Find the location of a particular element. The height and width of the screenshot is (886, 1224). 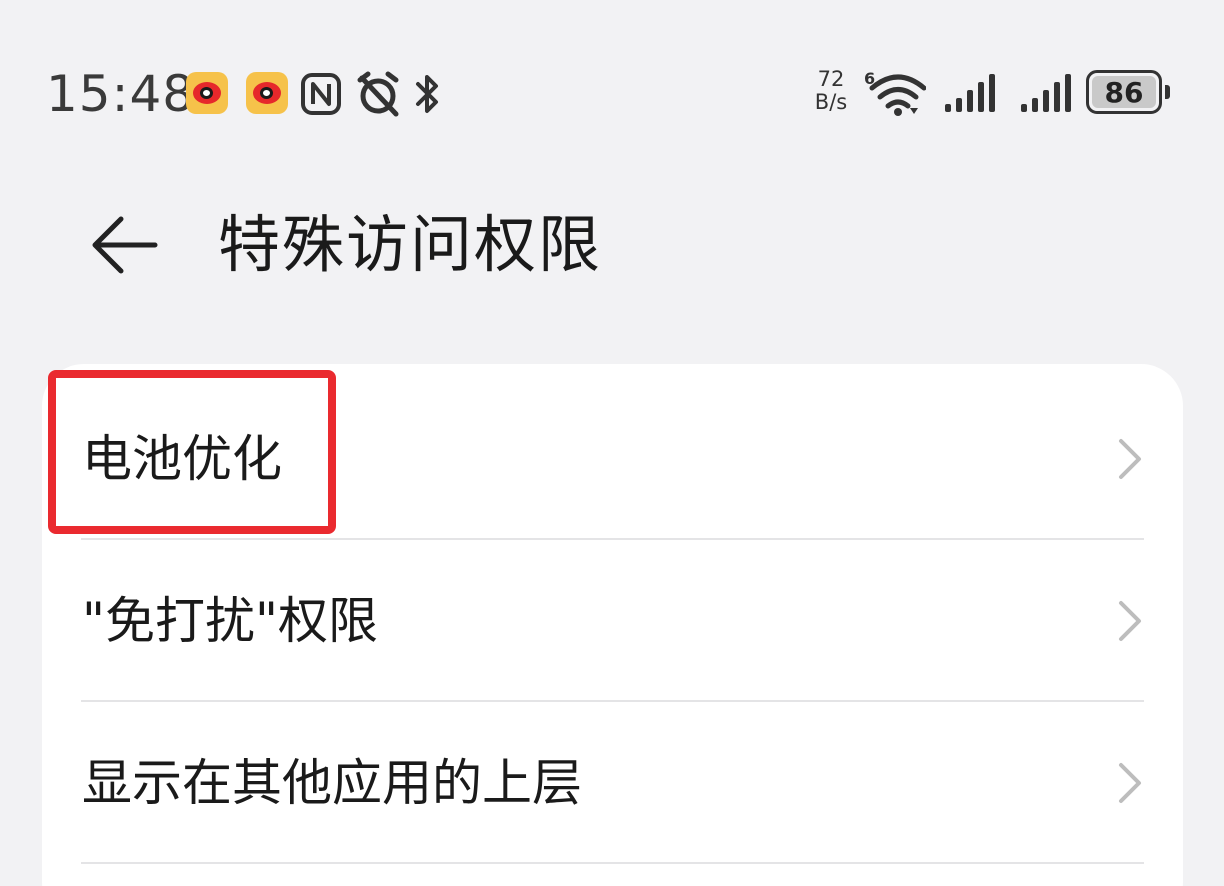

battery-tip is located at coordinates (1167, 92).